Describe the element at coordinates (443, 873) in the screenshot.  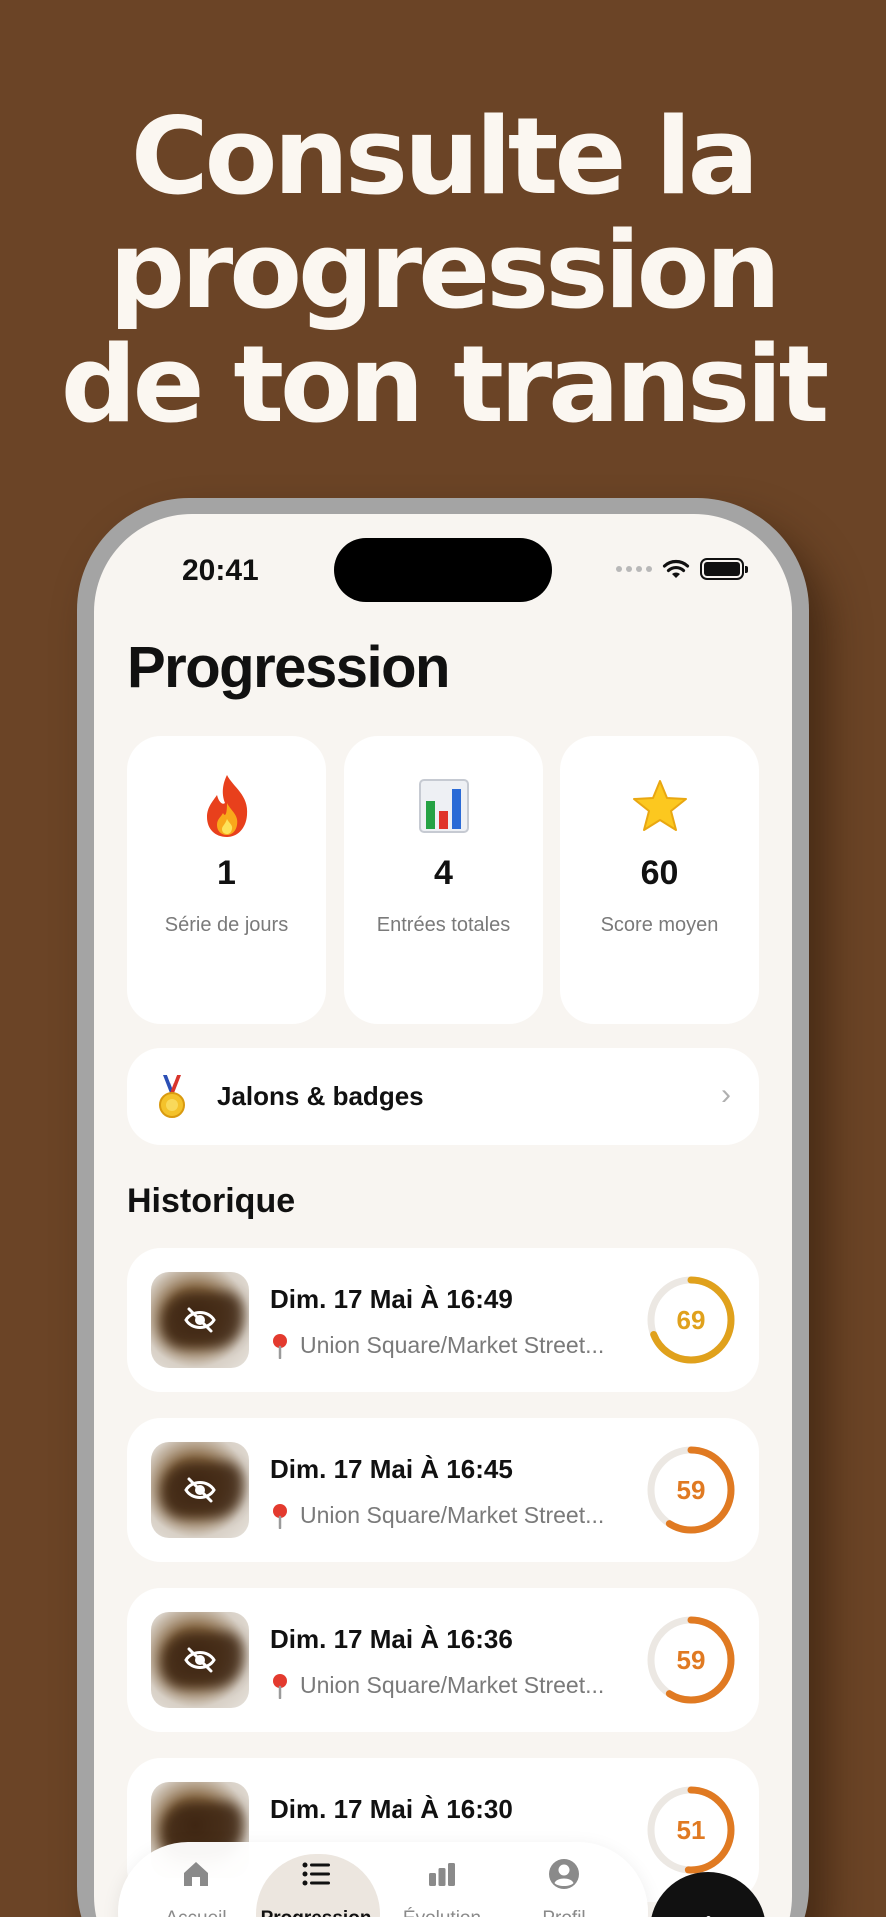
I see `stat-value: 4` at that location.